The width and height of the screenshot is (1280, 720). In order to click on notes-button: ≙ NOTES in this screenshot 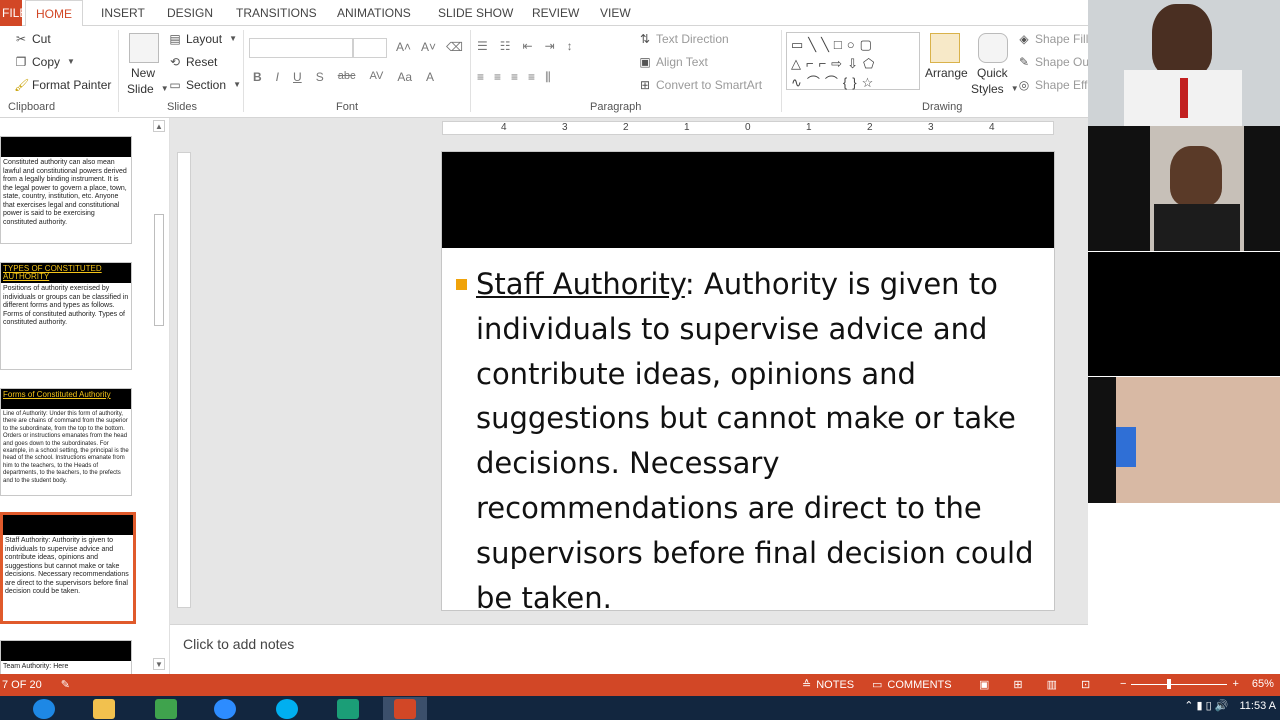, I will do `click(828, 685)`.